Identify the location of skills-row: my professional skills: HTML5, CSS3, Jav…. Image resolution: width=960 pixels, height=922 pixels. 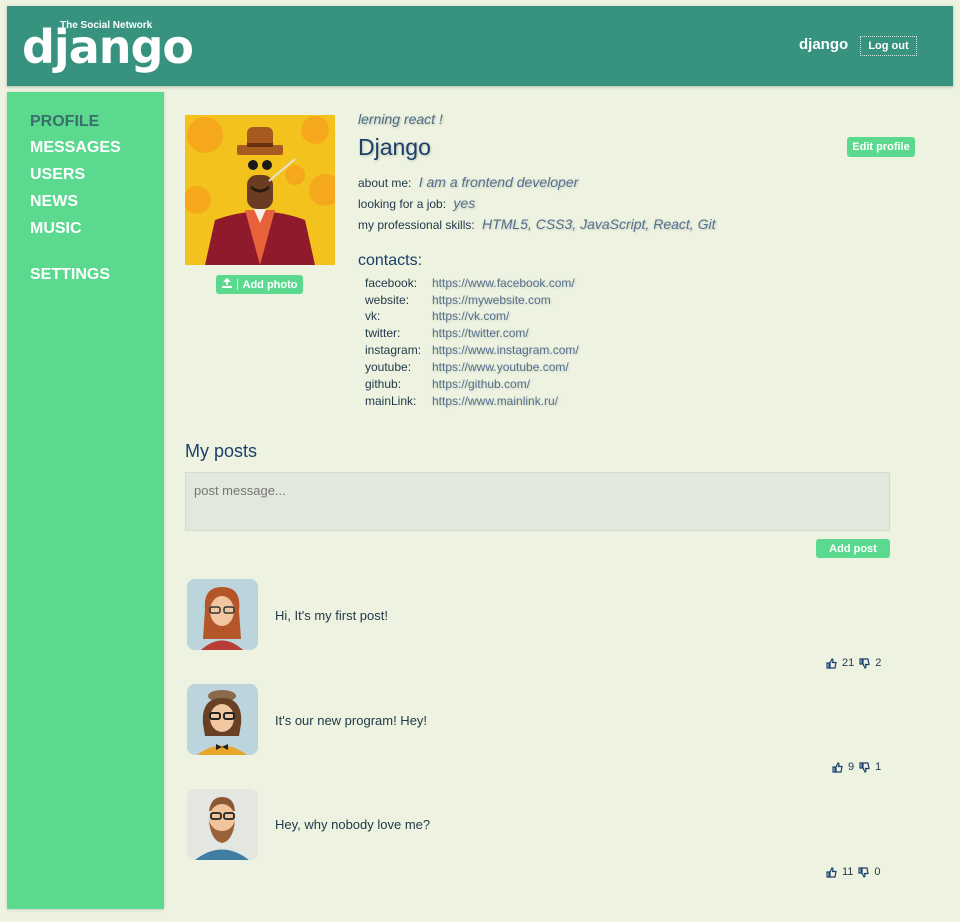
(536, 224).